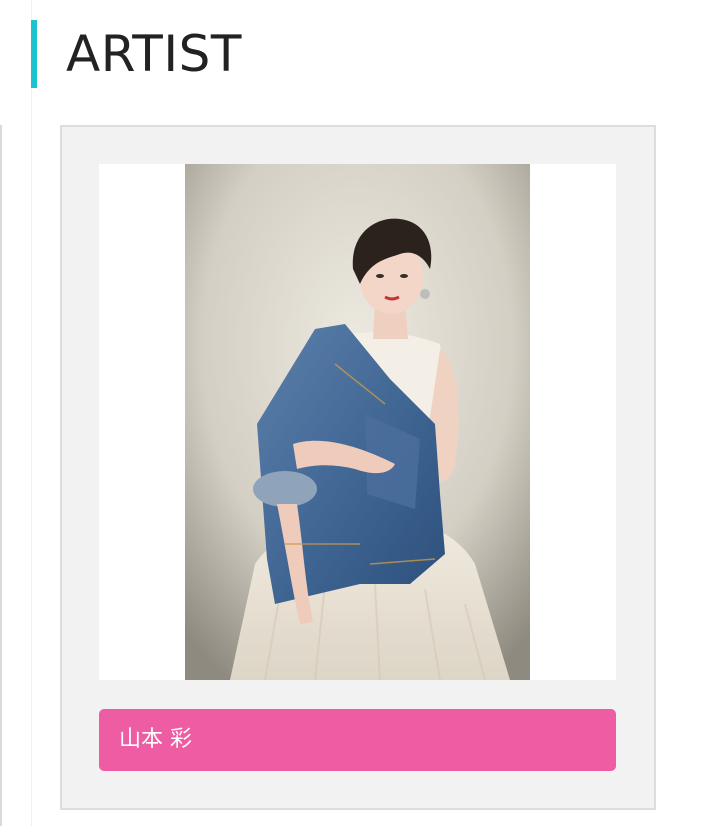 This screenshot has width=718, height=826. Describe the element at coordinates (357, 740) in the screenshot. I see `artist-name-button: 山本 彩` at that location.